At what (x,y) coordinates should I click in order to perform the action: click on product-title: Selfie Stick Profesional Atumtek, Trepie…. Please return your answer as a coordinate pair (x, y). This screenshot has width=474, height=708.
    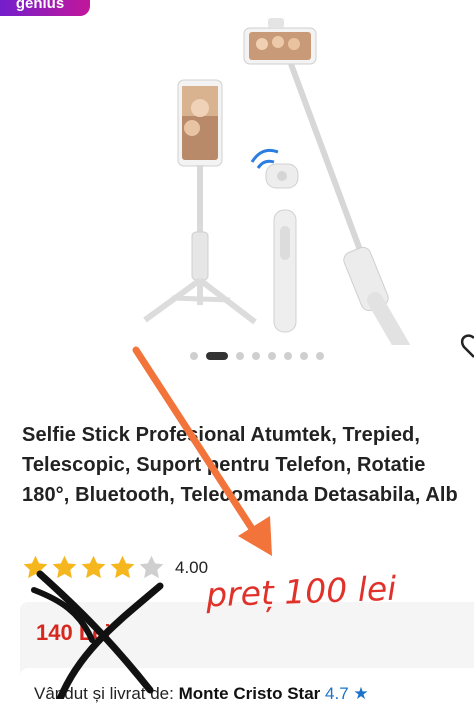
    Looking at the image, I should click on (240, 465).